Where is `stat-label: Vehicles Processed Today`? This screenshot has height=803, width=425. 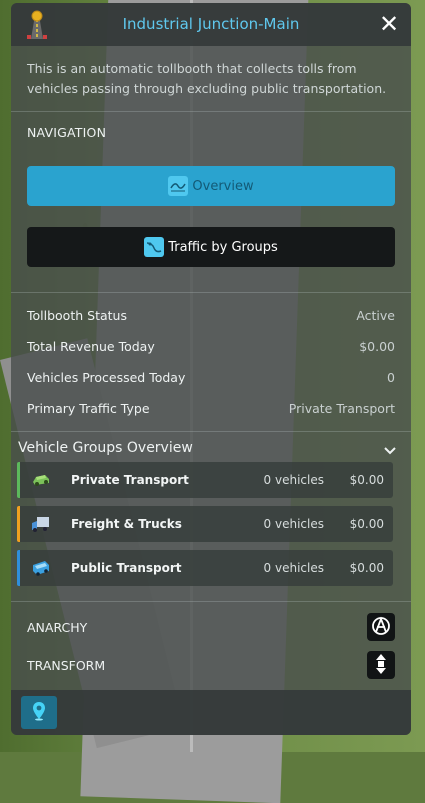 stat-label: Vehicles Processed Today is located at coordinates (106, 377).